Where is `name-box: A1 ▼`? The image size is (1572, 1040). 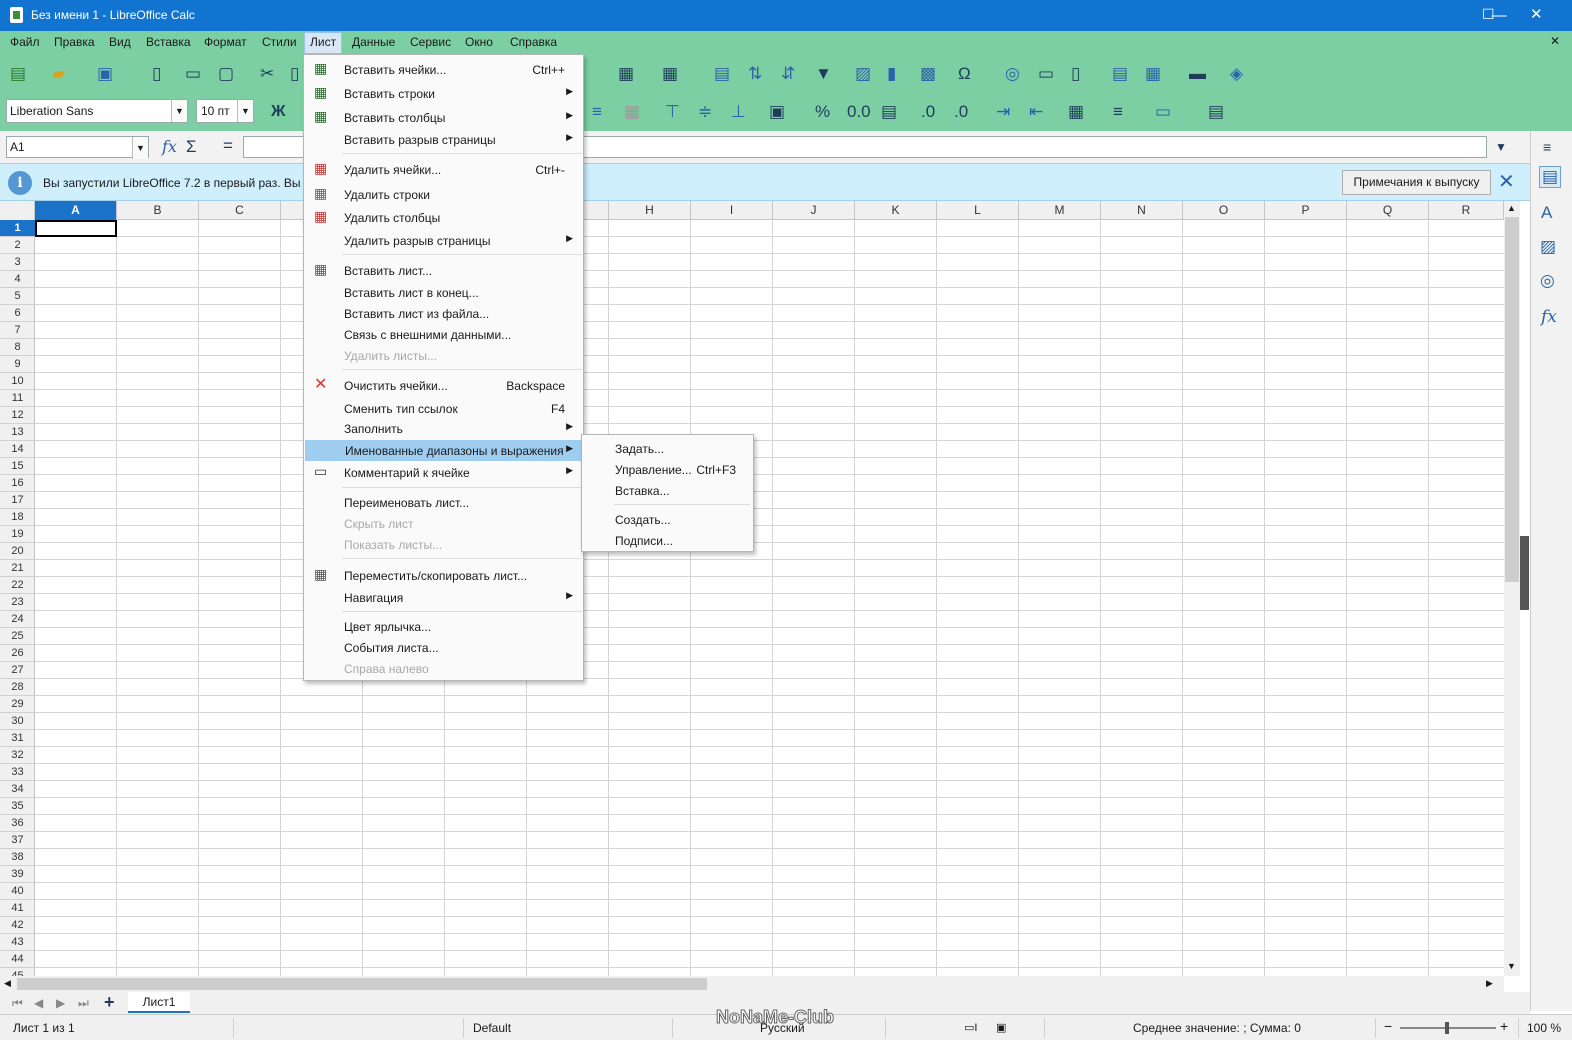 name-box: A1 ▼ is located at coordinates (77, 147).